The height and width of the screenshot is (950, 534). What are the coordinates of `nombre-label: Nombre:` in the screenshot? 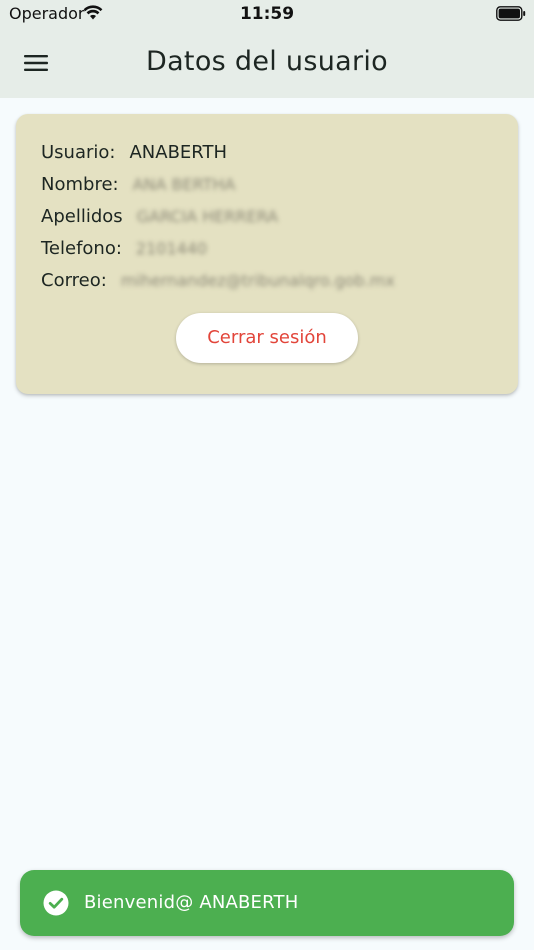 It's located at (80, 184).